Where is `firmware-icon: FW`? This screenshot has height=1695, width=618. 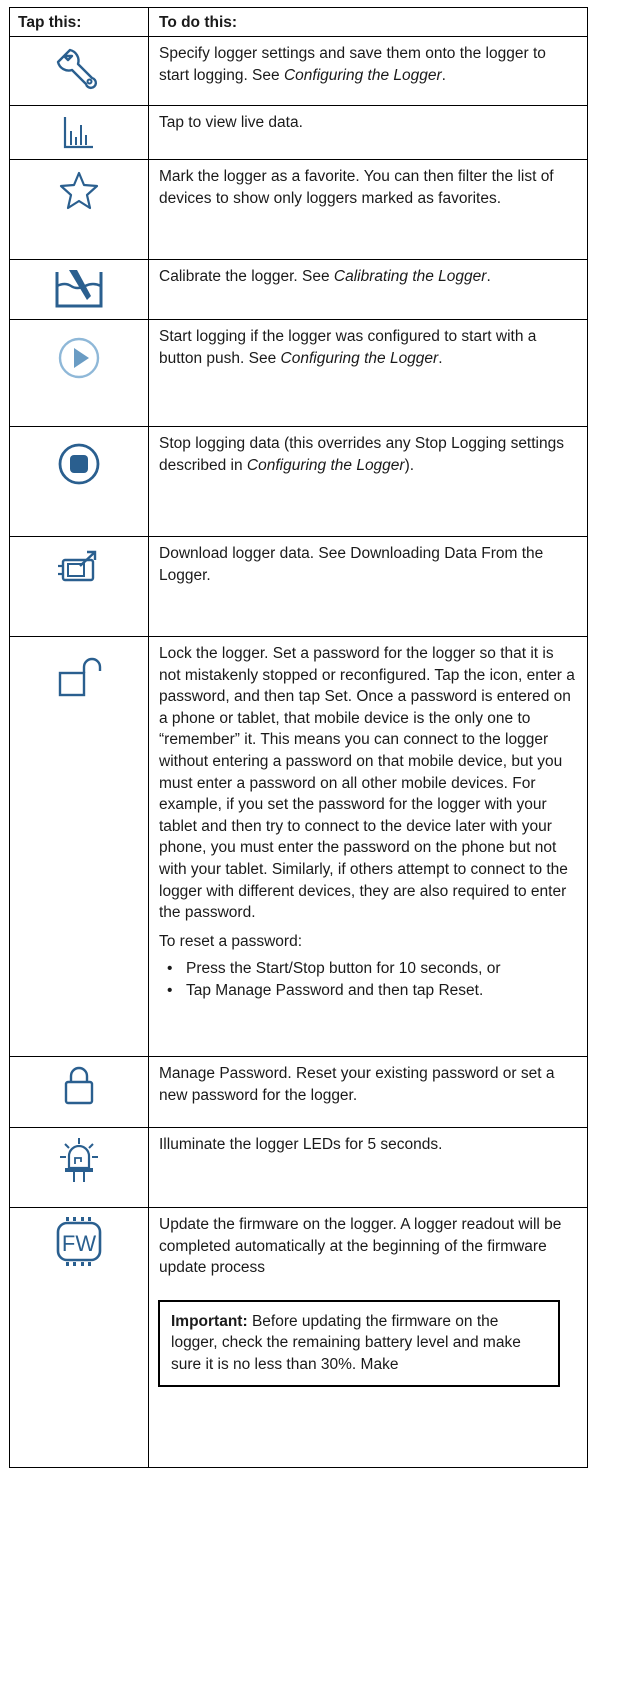
firmware-icon: FW is located at coordinates (79, 1242).